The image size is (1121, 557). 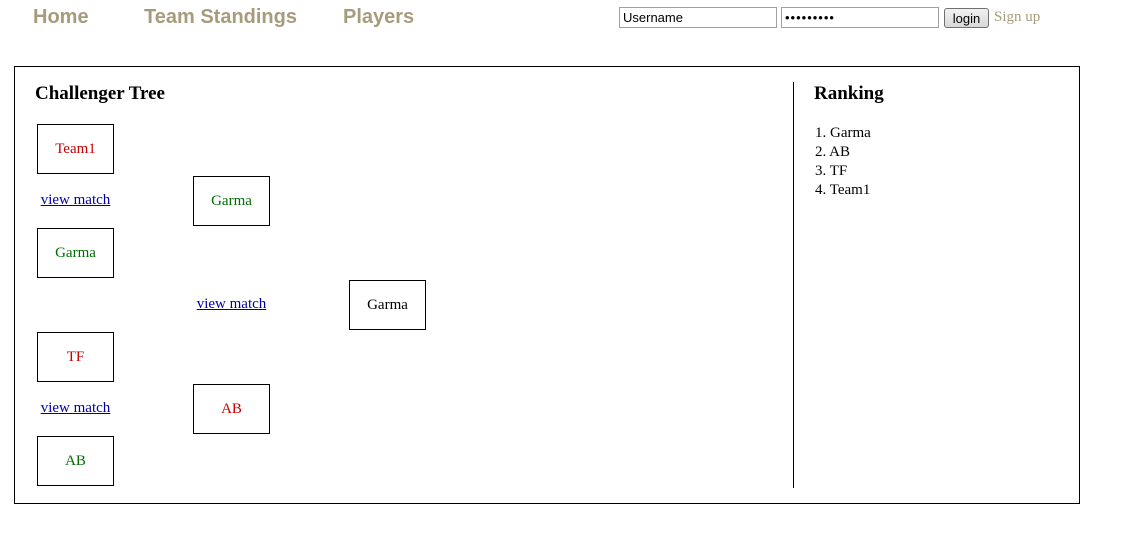 What do you see at coordinates (387, 305) in the screenshot?
I see `bracket-champion-box: Garma` at bounding box center [387, 305].